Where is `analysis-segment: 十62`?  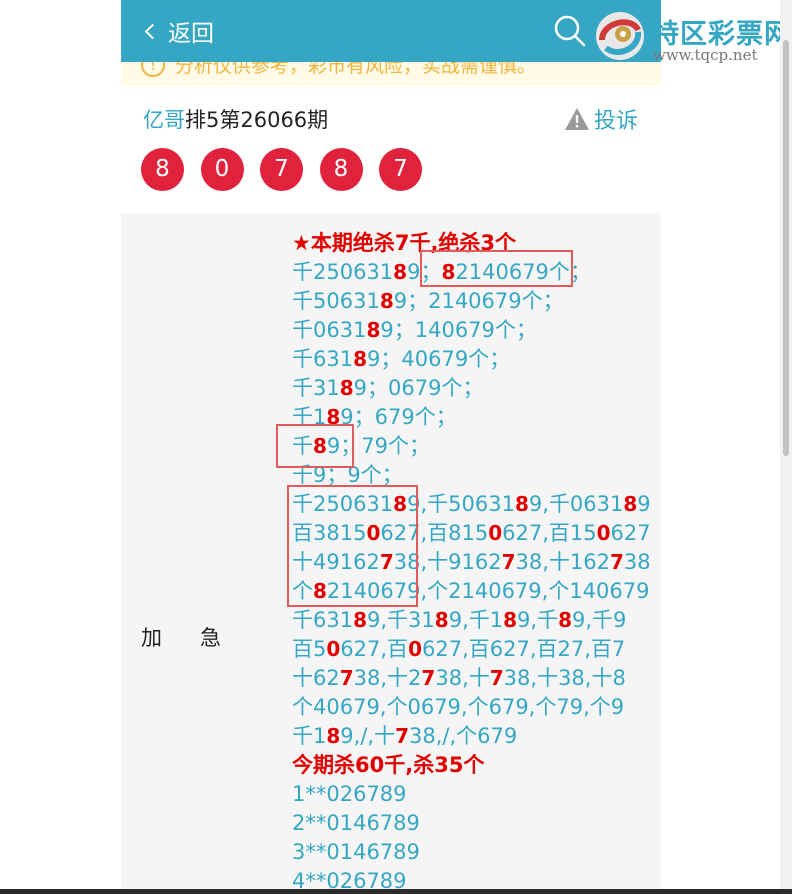
analysis-segment: 十62 is located at coordinates (316, 678).